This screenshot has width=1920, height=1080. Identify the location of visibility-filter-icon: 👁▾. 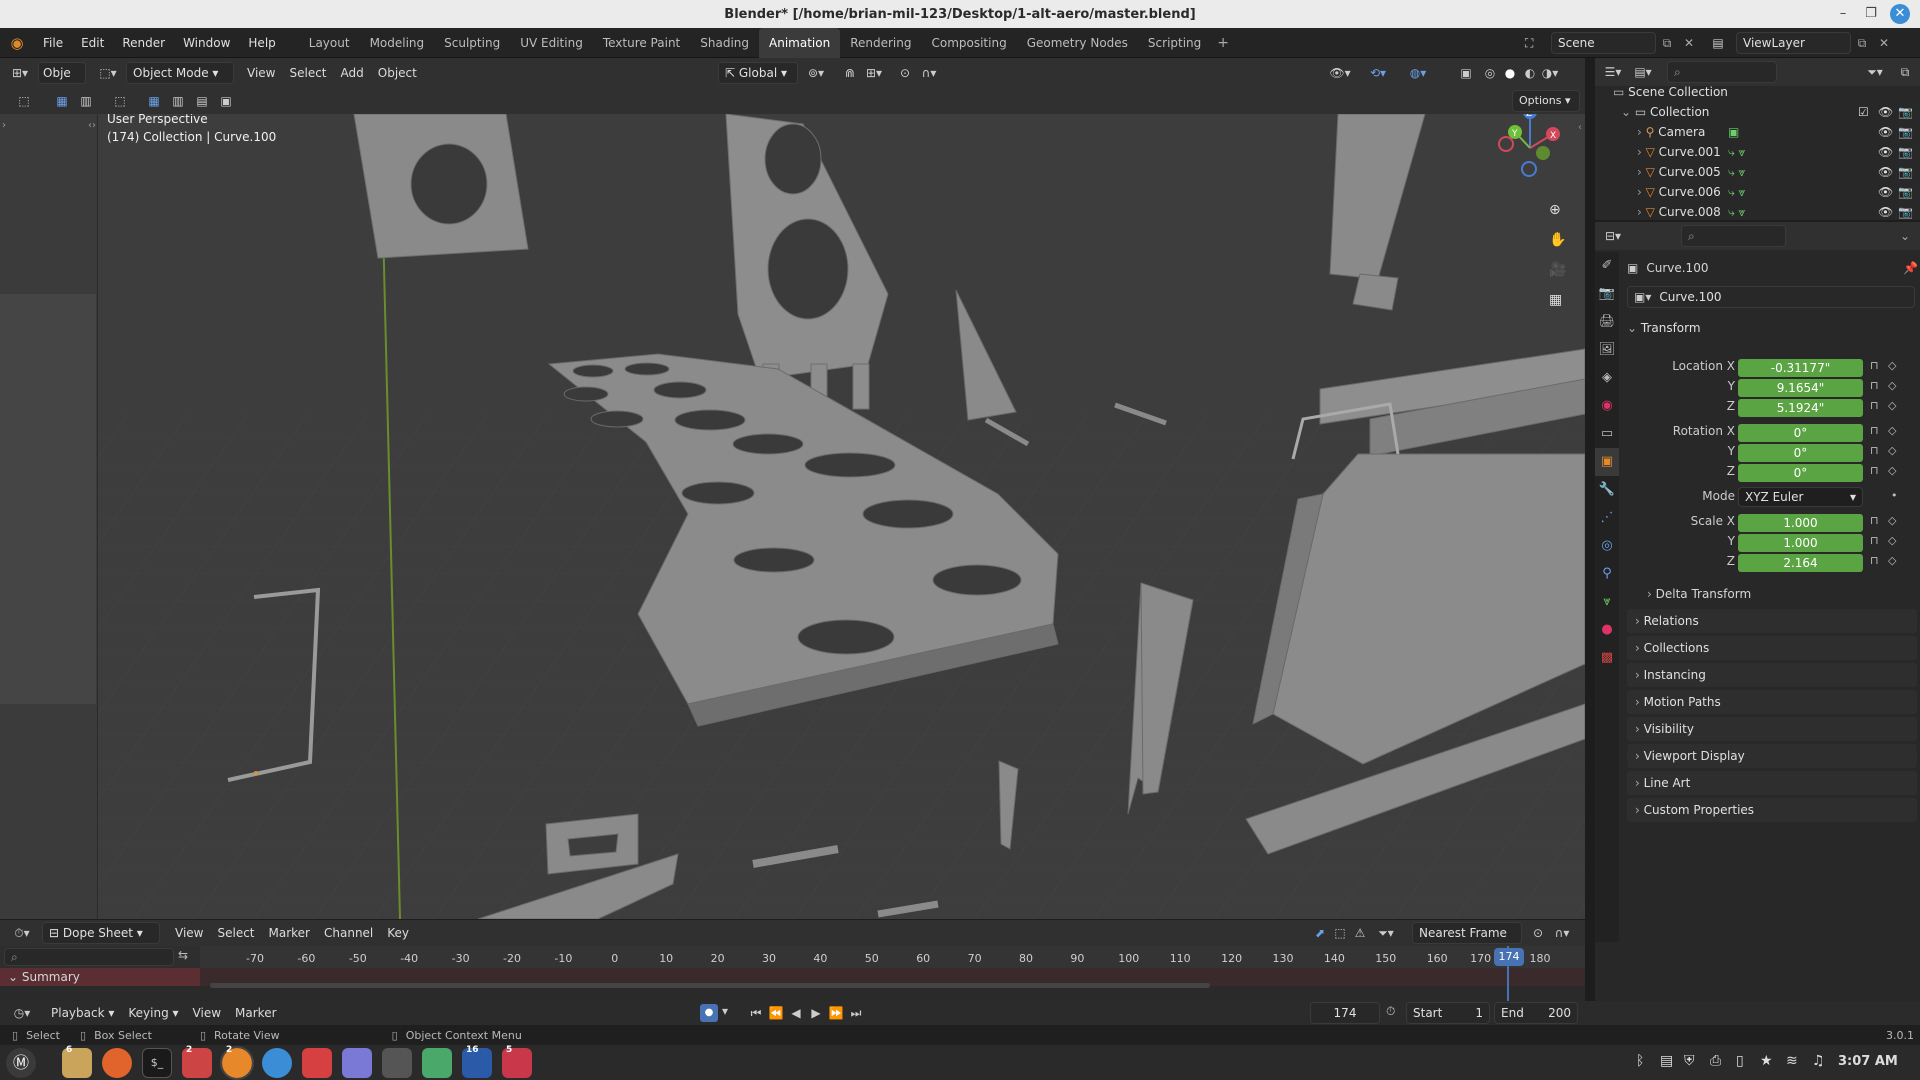
(1340, 73).